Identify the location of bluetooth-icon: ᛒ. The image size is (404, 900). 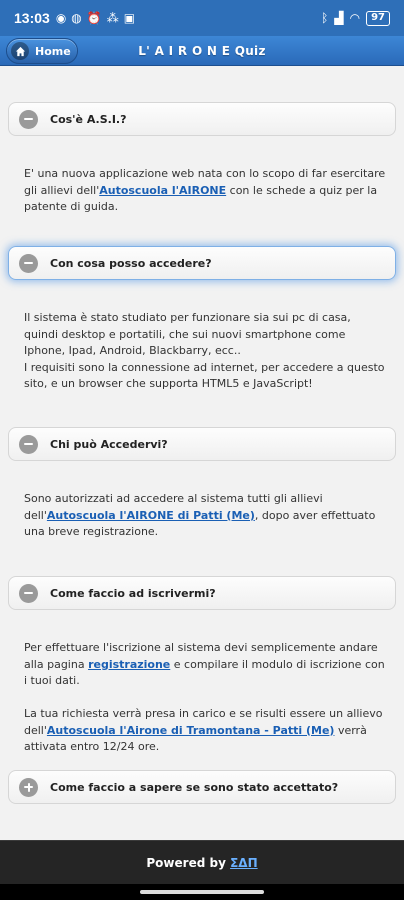
(325, 18).